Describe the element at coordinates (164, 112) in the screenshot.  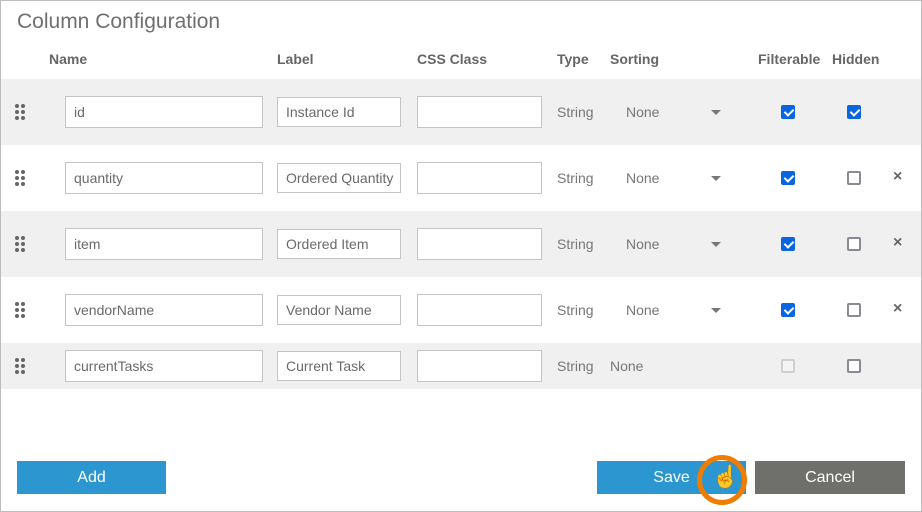
I see `name-input: id` at that location.